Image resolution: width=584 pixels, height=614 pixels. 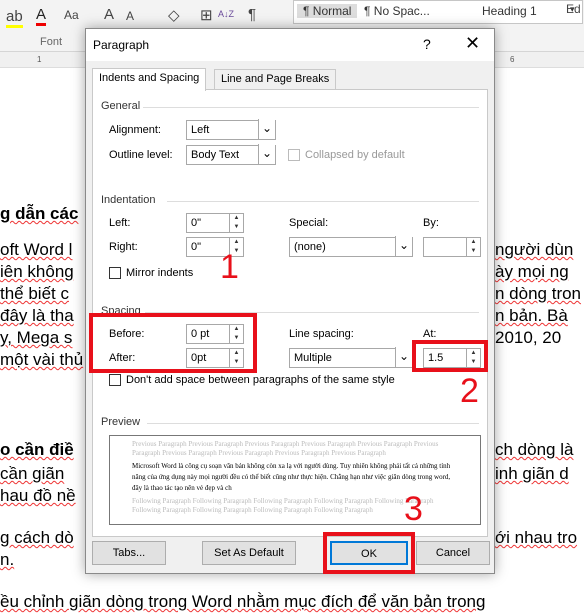 What do you see at coordinates (427, 44) in the screenshot?
I see `help-button: ?` at bounding box center [427, 44].